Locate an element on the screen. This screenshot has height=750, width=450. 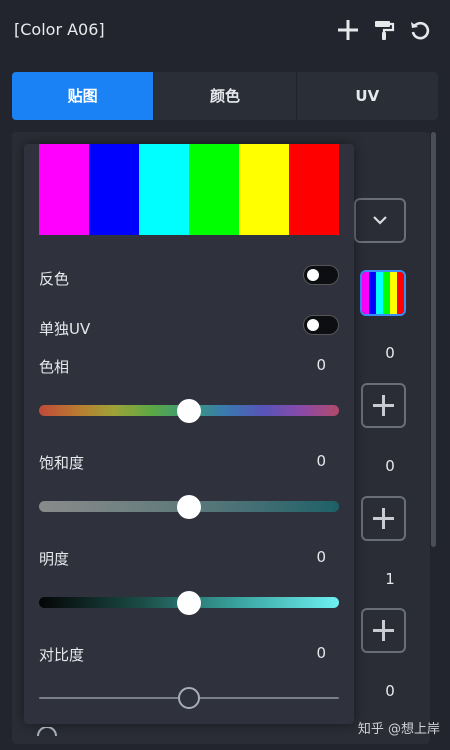
dropdown-button is located at coordinates (380, 220).